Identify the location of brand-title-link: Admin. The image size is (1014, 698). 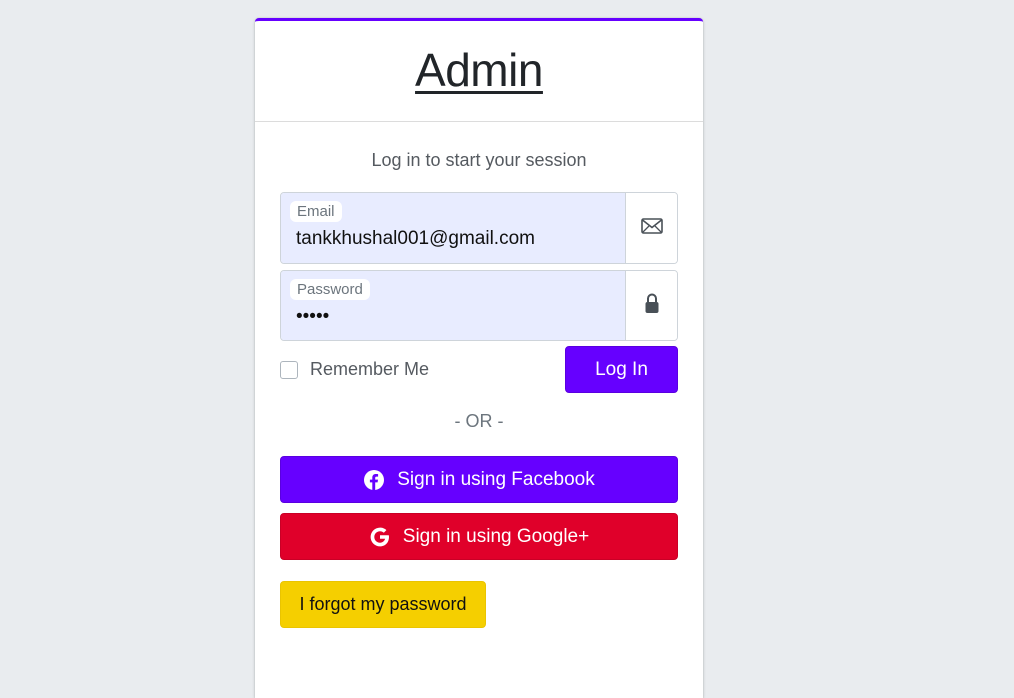
(479, 70).